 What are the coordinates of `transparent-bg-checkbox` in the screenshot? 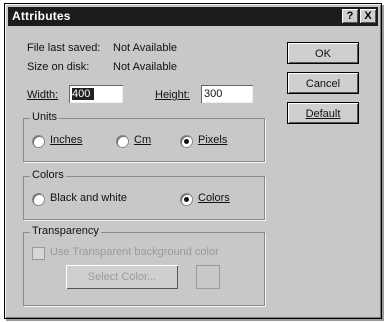 It's located at (38, 253).